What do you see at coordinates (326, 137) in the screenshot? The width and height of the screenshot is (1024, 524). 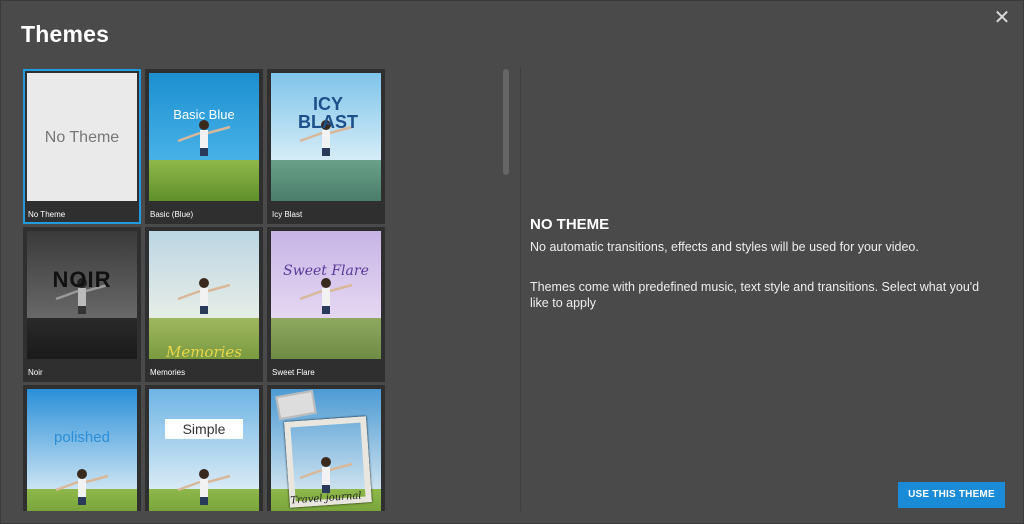 I see `theme-thumbnail: ICY BLAST` at bounding box center [326, 137].